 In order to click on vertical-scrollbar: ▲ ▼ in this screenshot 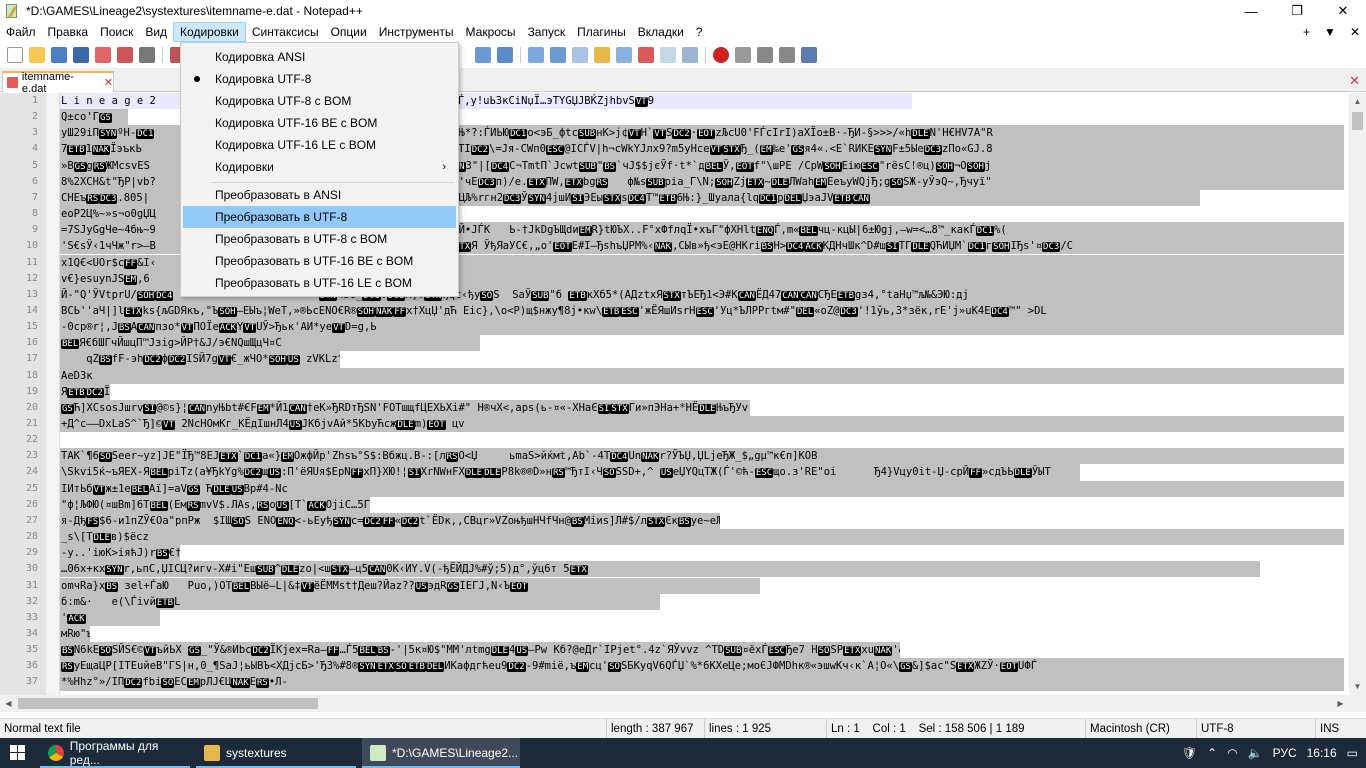, I will do `click(1357, 394)`.